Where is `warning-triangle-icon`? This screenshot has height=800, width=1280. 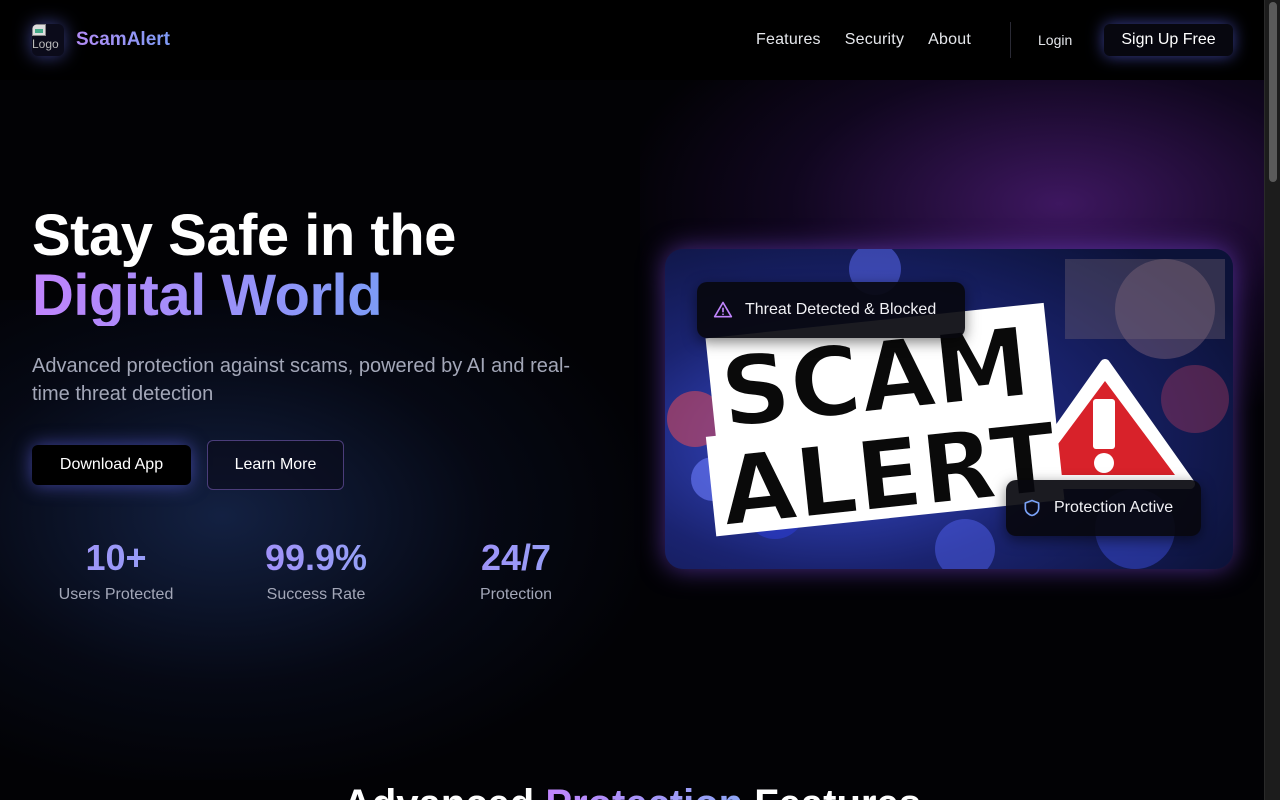 warning-triangle-icon is located at coordinates (723, 310).